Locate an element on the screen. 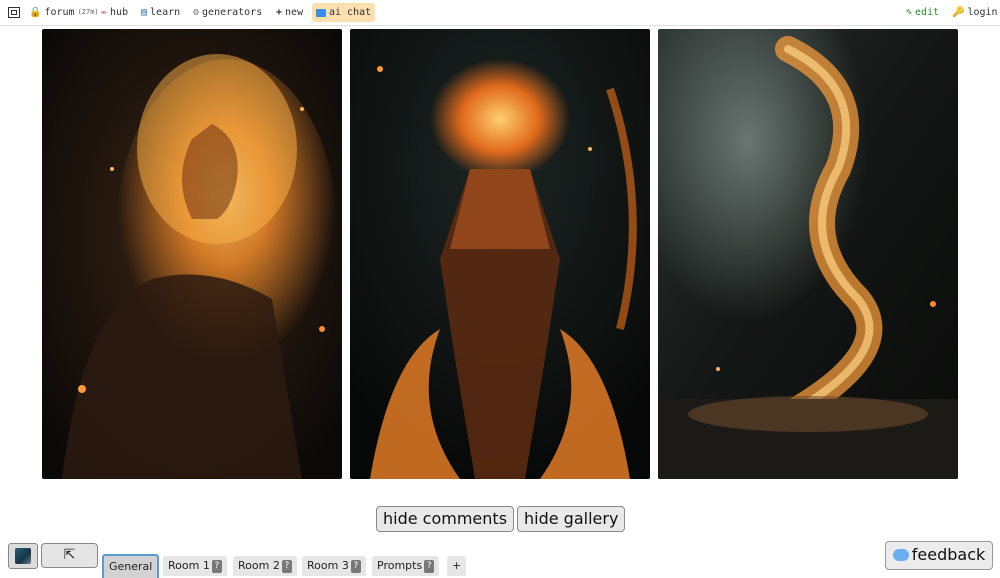  tab-prompts: Prompts ? is located at coordinates (406, 566).